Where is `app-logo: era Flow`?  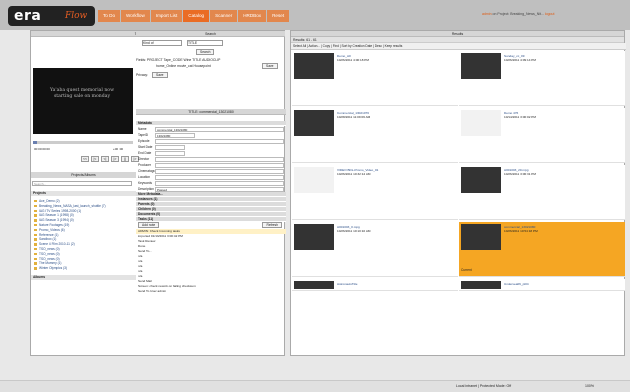
app-logo: era Flow is located at coordinates (51, 16).